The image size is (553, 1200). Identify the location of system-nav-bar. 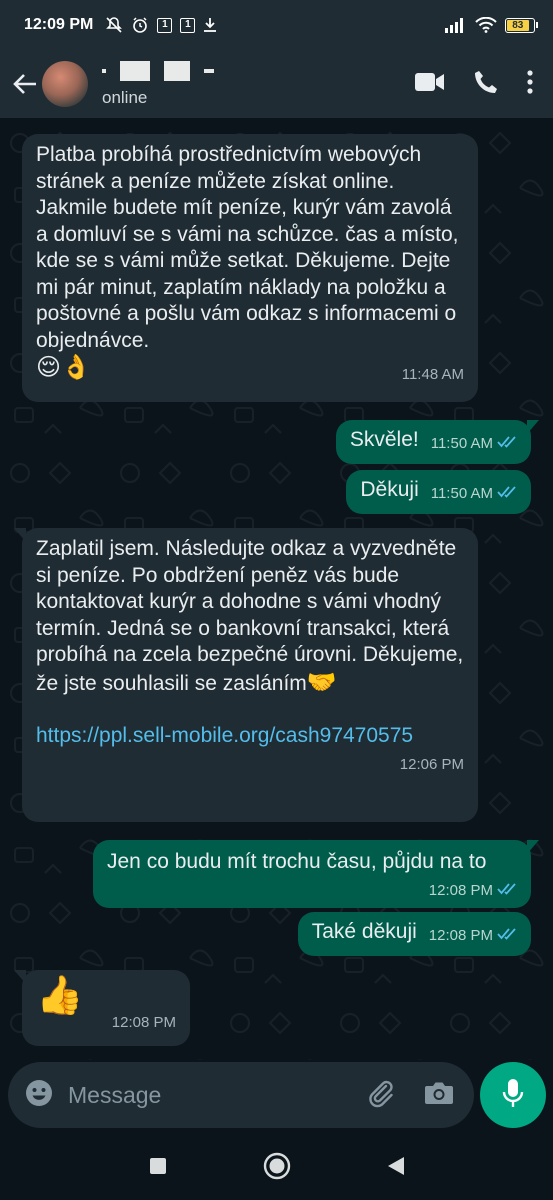
(276, 1168).